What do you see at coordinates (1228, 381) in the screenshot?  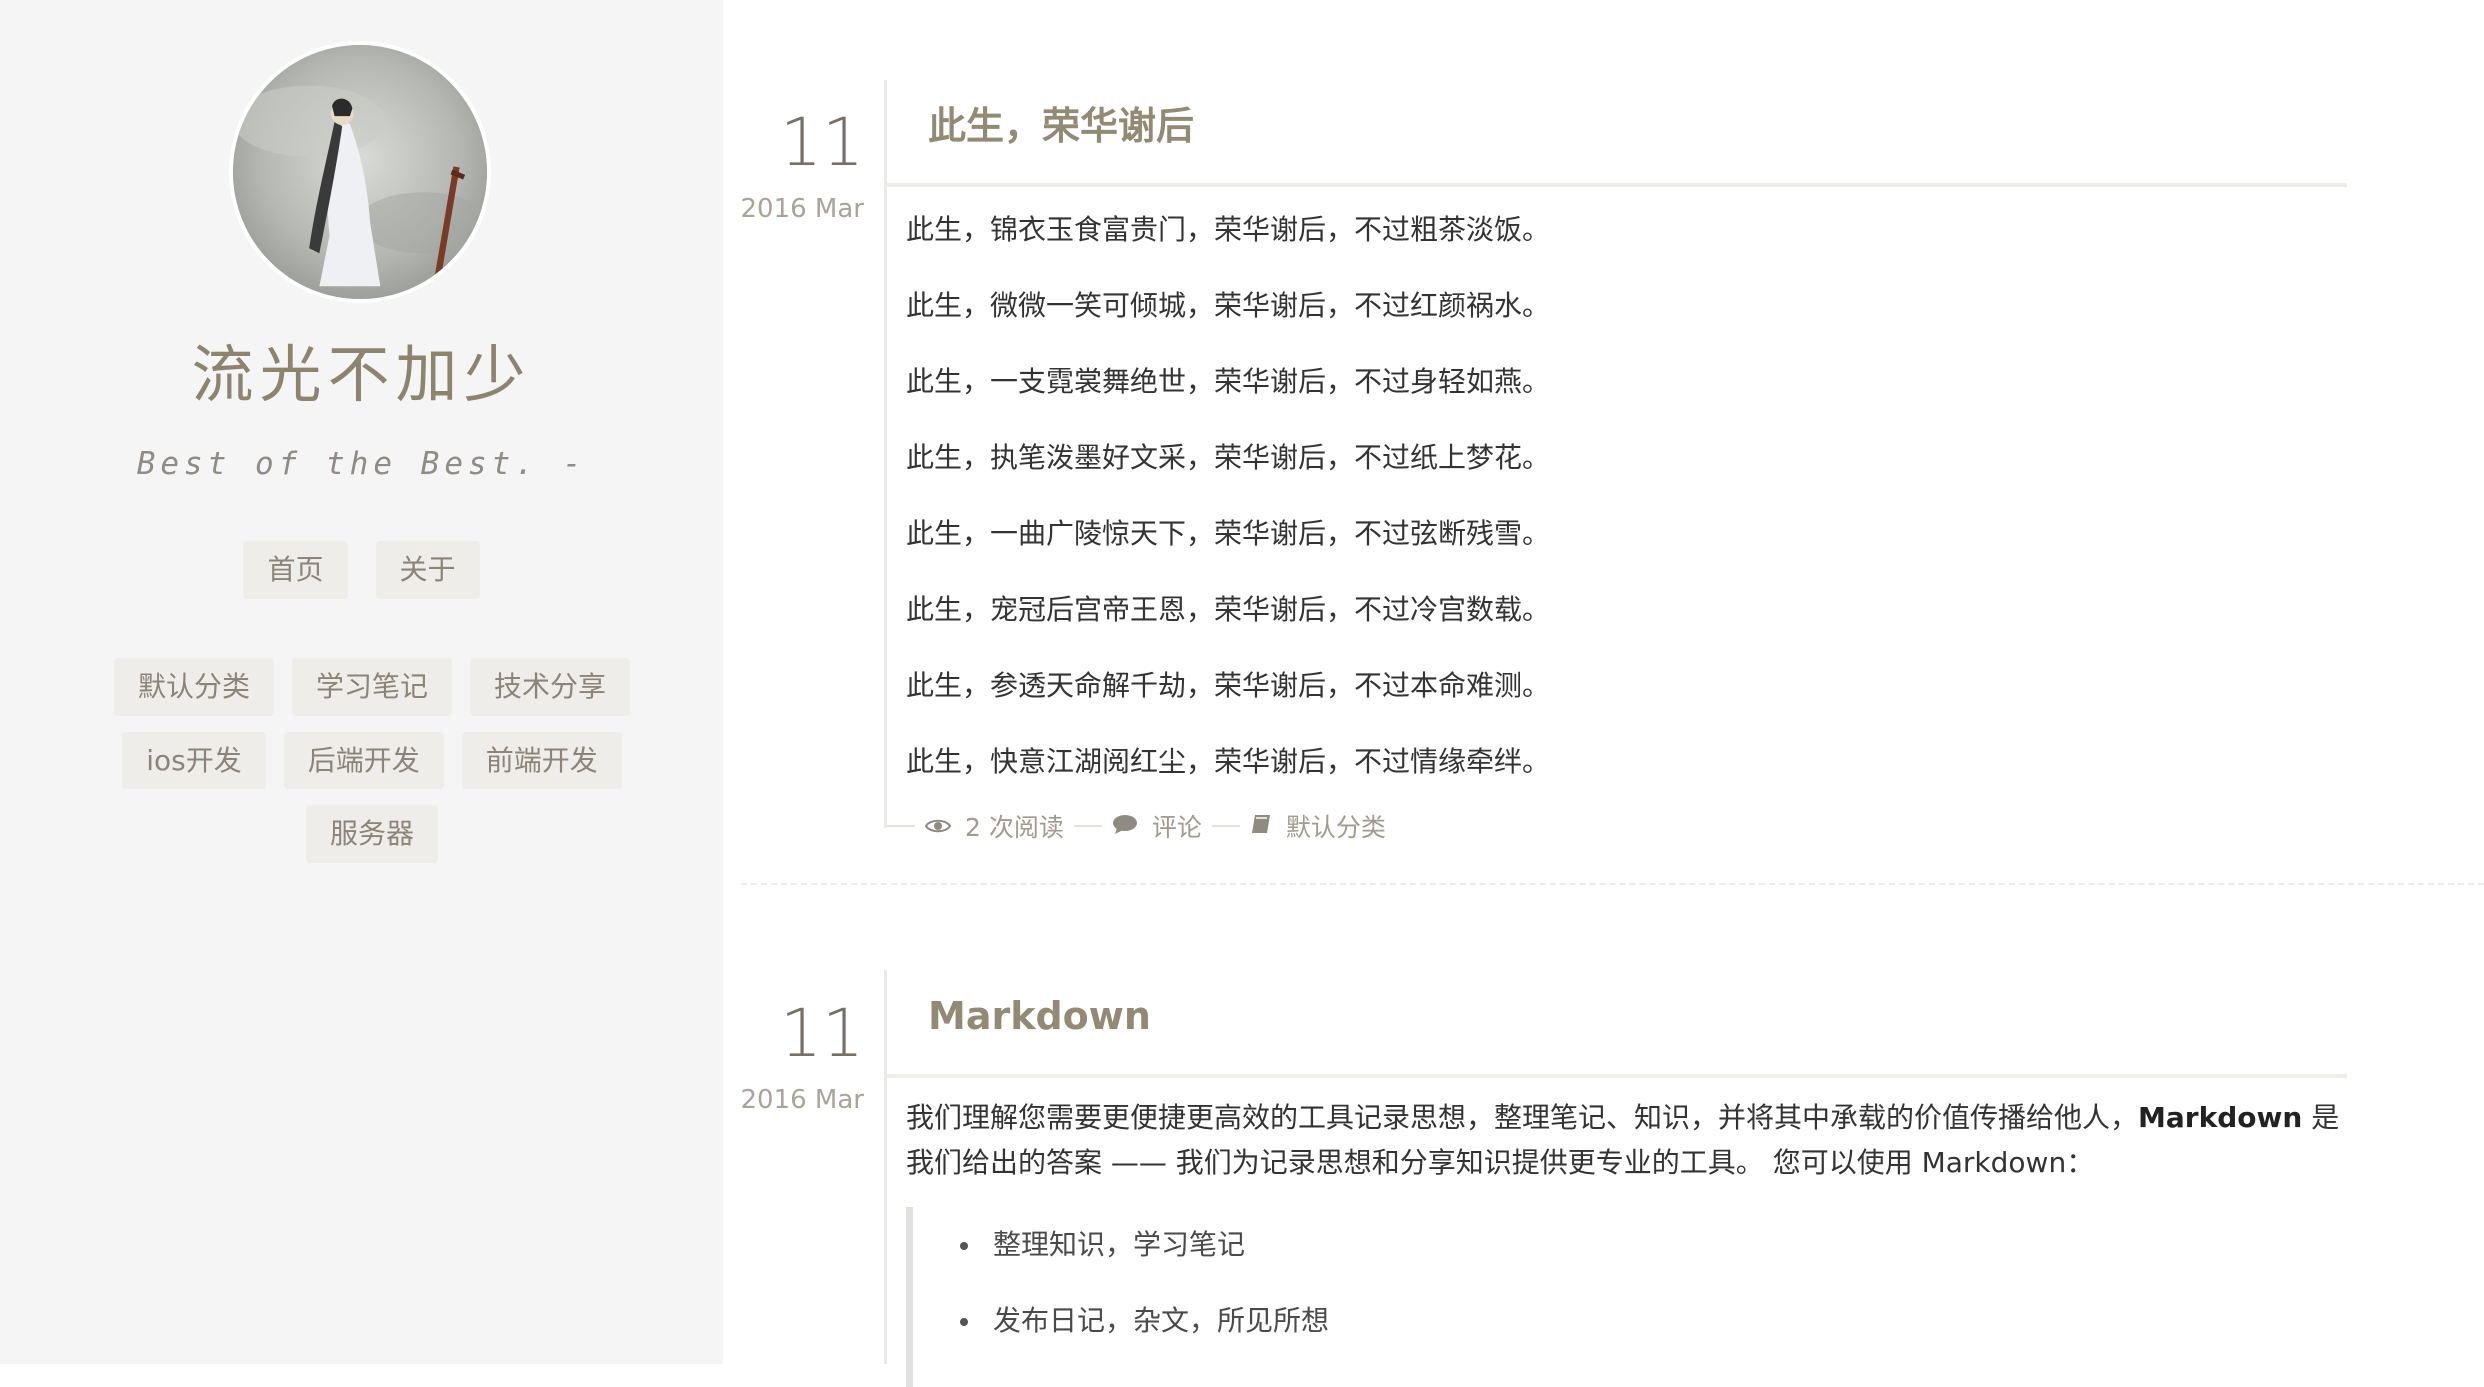 I see `content-line: 此生，一支霓裳舞绝世，荣华谢后，不过身轻如燕。` at bounding box center [1228, 381].